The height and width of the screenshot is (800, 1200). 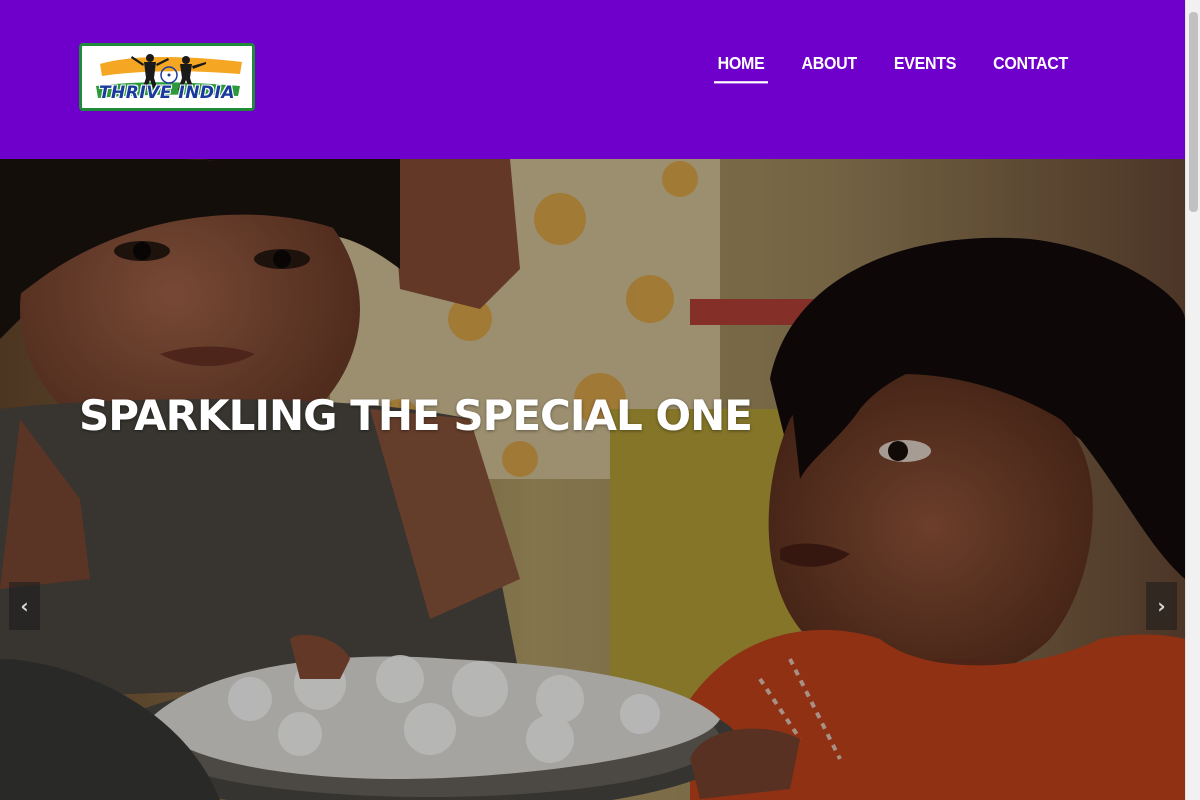 I want to click on main-nav: HOME ABOUT EVENTS CONTACT, so click(x=874, y=68).